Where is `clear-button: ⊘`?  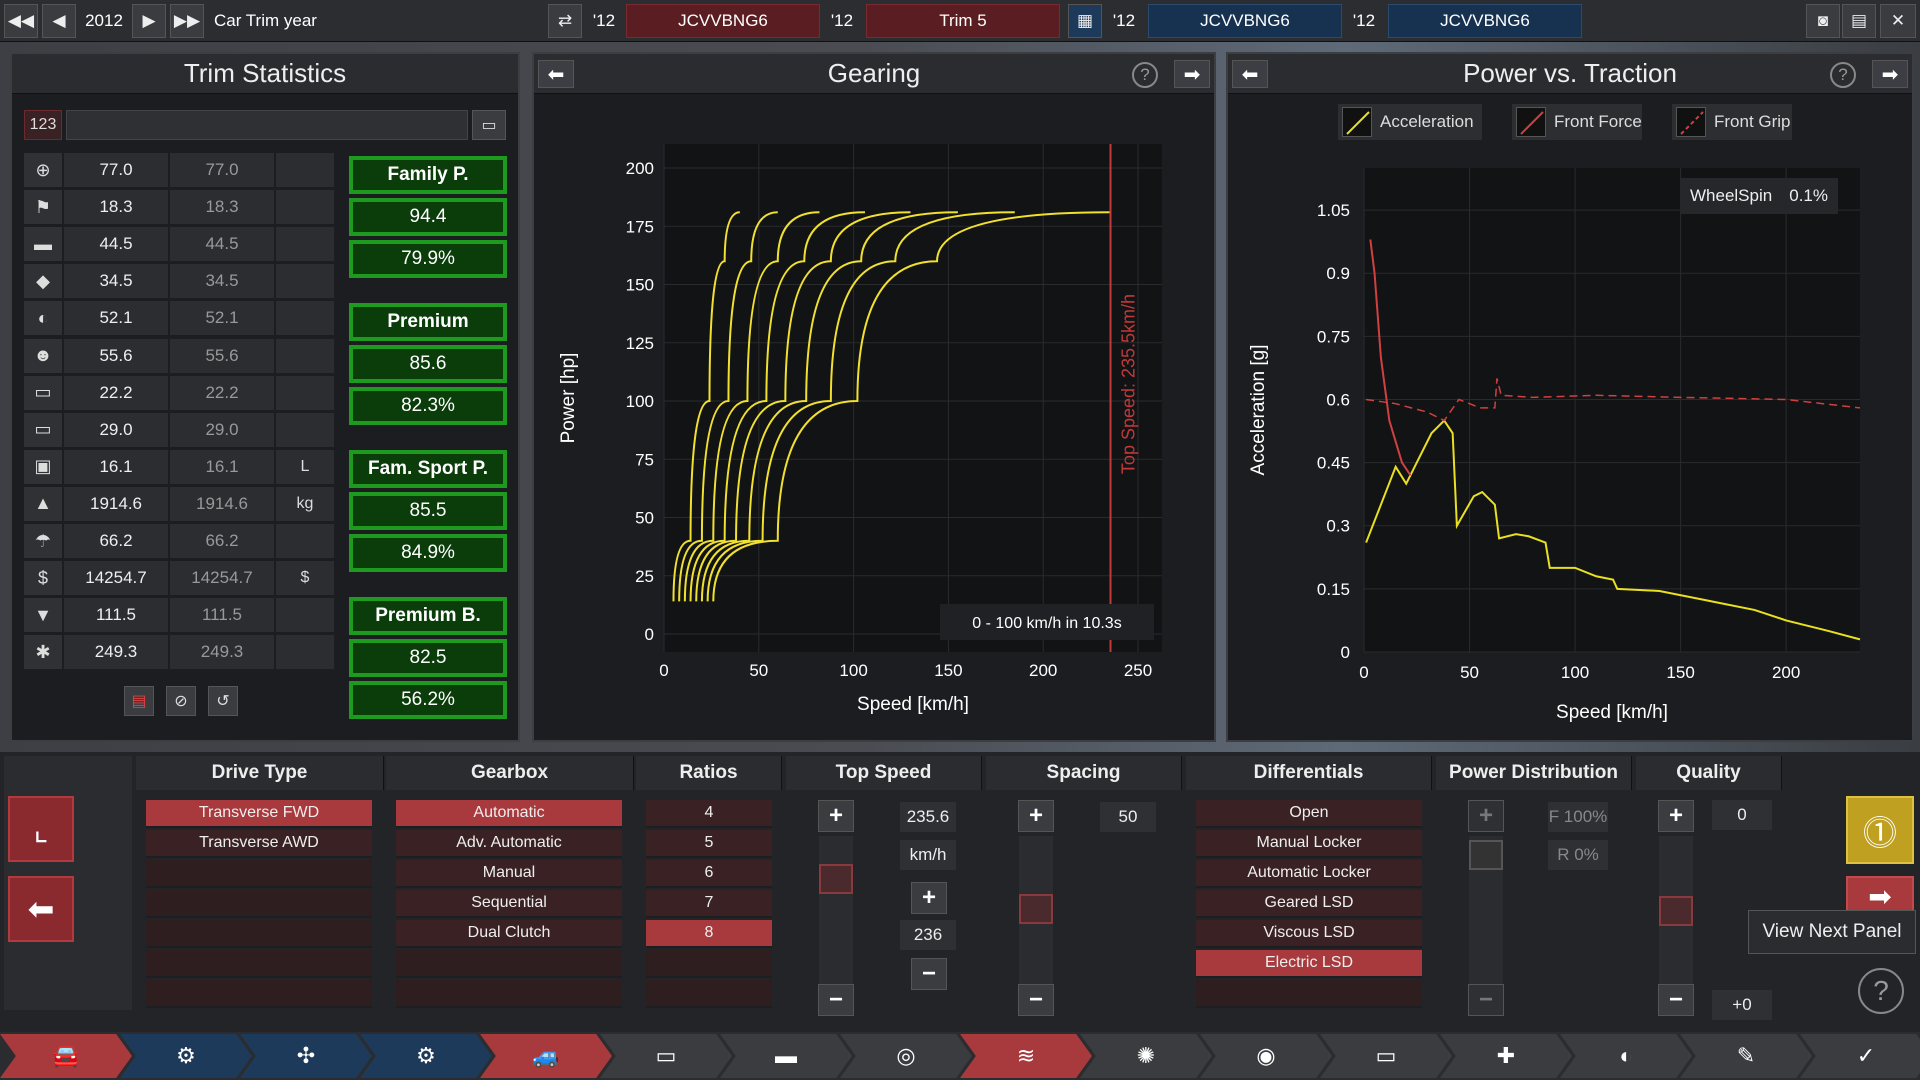
clear-button: ⊘ is located at coordinates (181, 701).